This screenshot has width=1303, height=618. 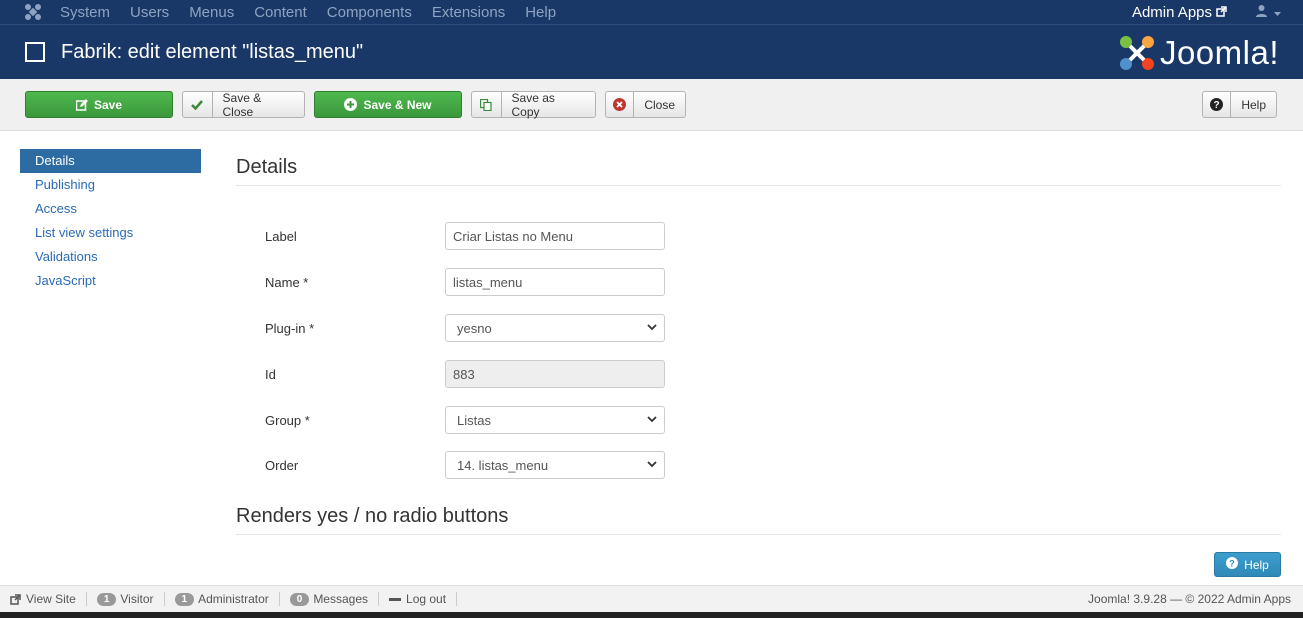 I want to click on edit-icon, so click(x=81, y=104).